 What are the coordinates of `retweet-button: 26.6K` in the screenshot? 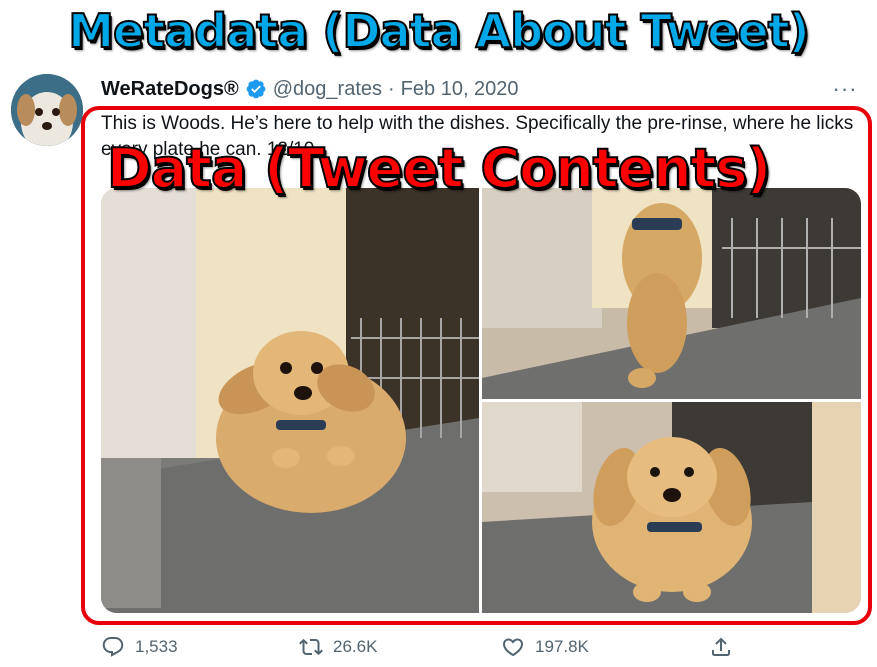 It's located at (338, 647).